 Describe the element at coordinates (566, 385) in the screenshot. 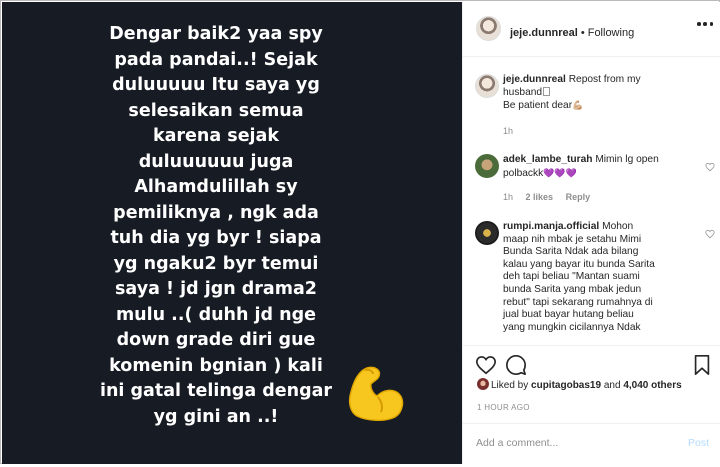

I see `liker-username: cupitagobas19` at that location.